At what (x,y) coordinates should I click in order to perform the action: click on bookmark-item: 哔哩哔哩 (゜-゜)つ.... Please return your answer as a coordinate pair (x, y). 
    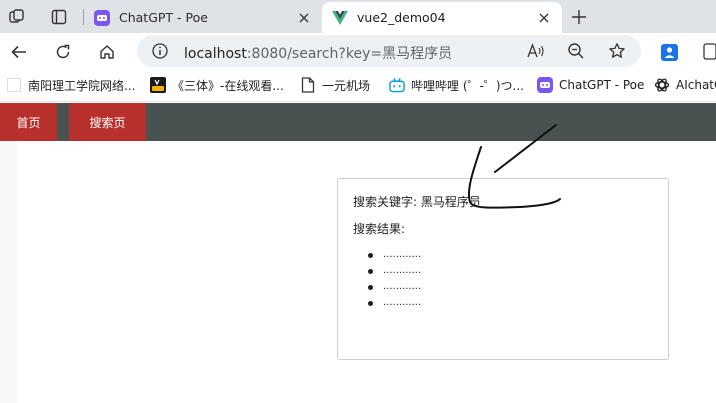
    Looking at the image, I should click on (456, 85).